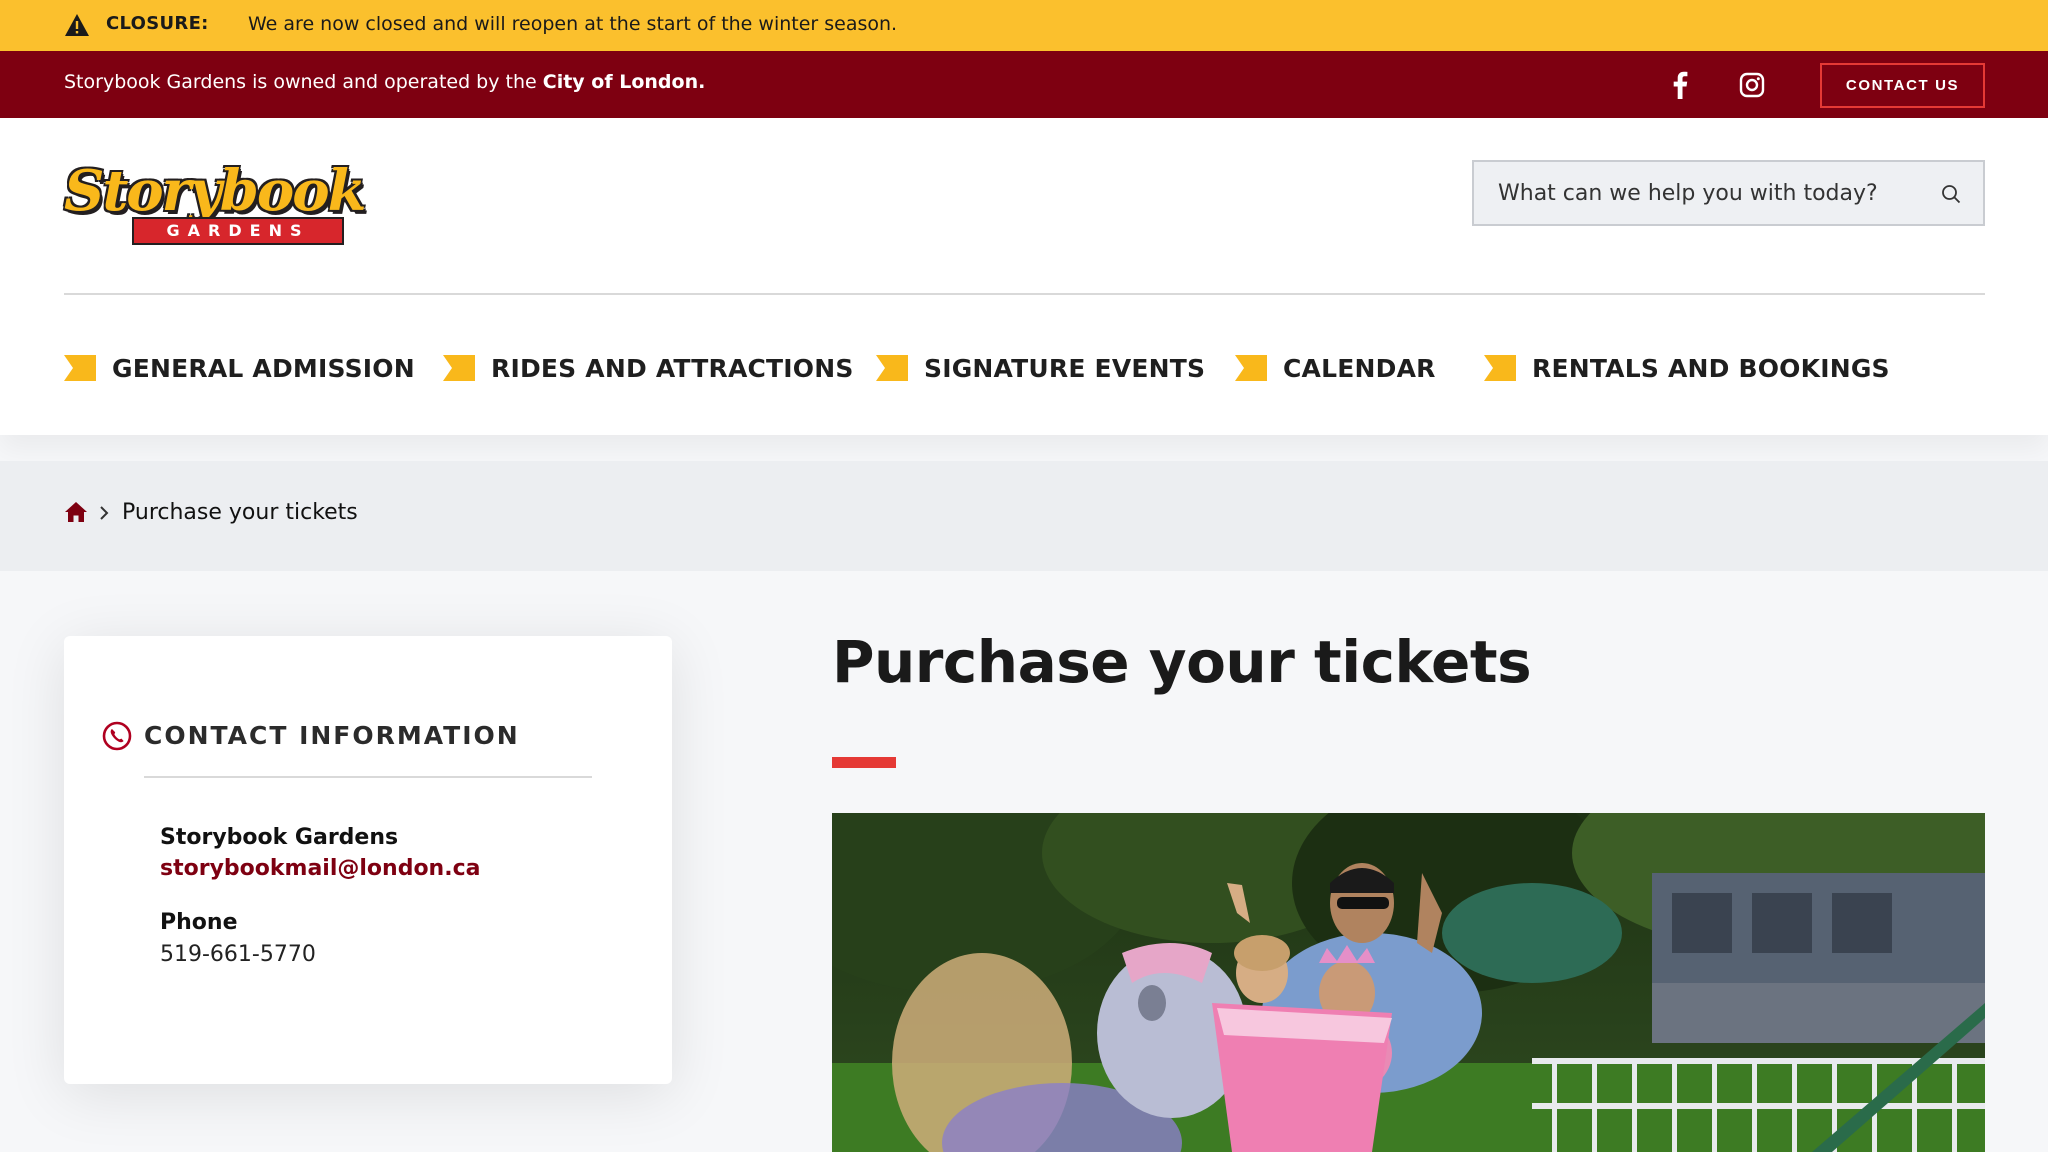 This screenshot has height=1152, width=2048. What do you see at coordinates (1708, 193) in the screenshot?
I see `search-input` at bounding box center [1708, 193].